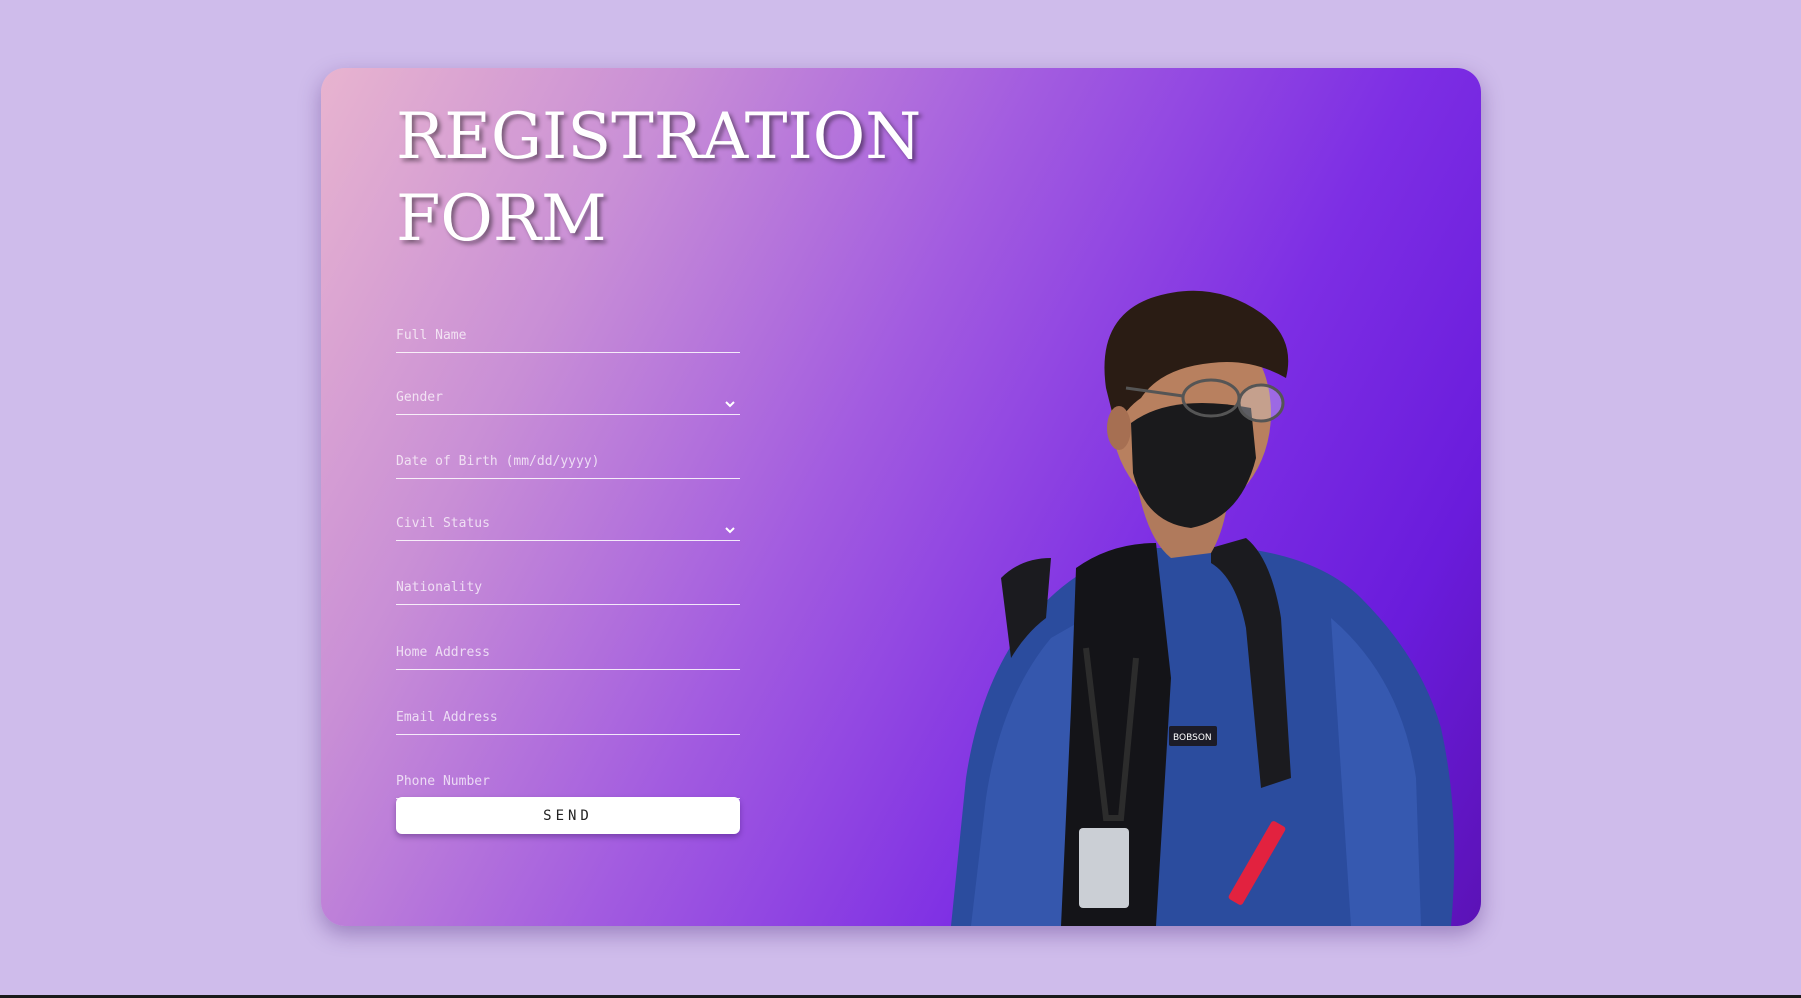 This screenshot has width=1801, height=998. Describe the element at coordinates (568, 654) in the screenshot. I see `home-address-field: Home Address` at that location.